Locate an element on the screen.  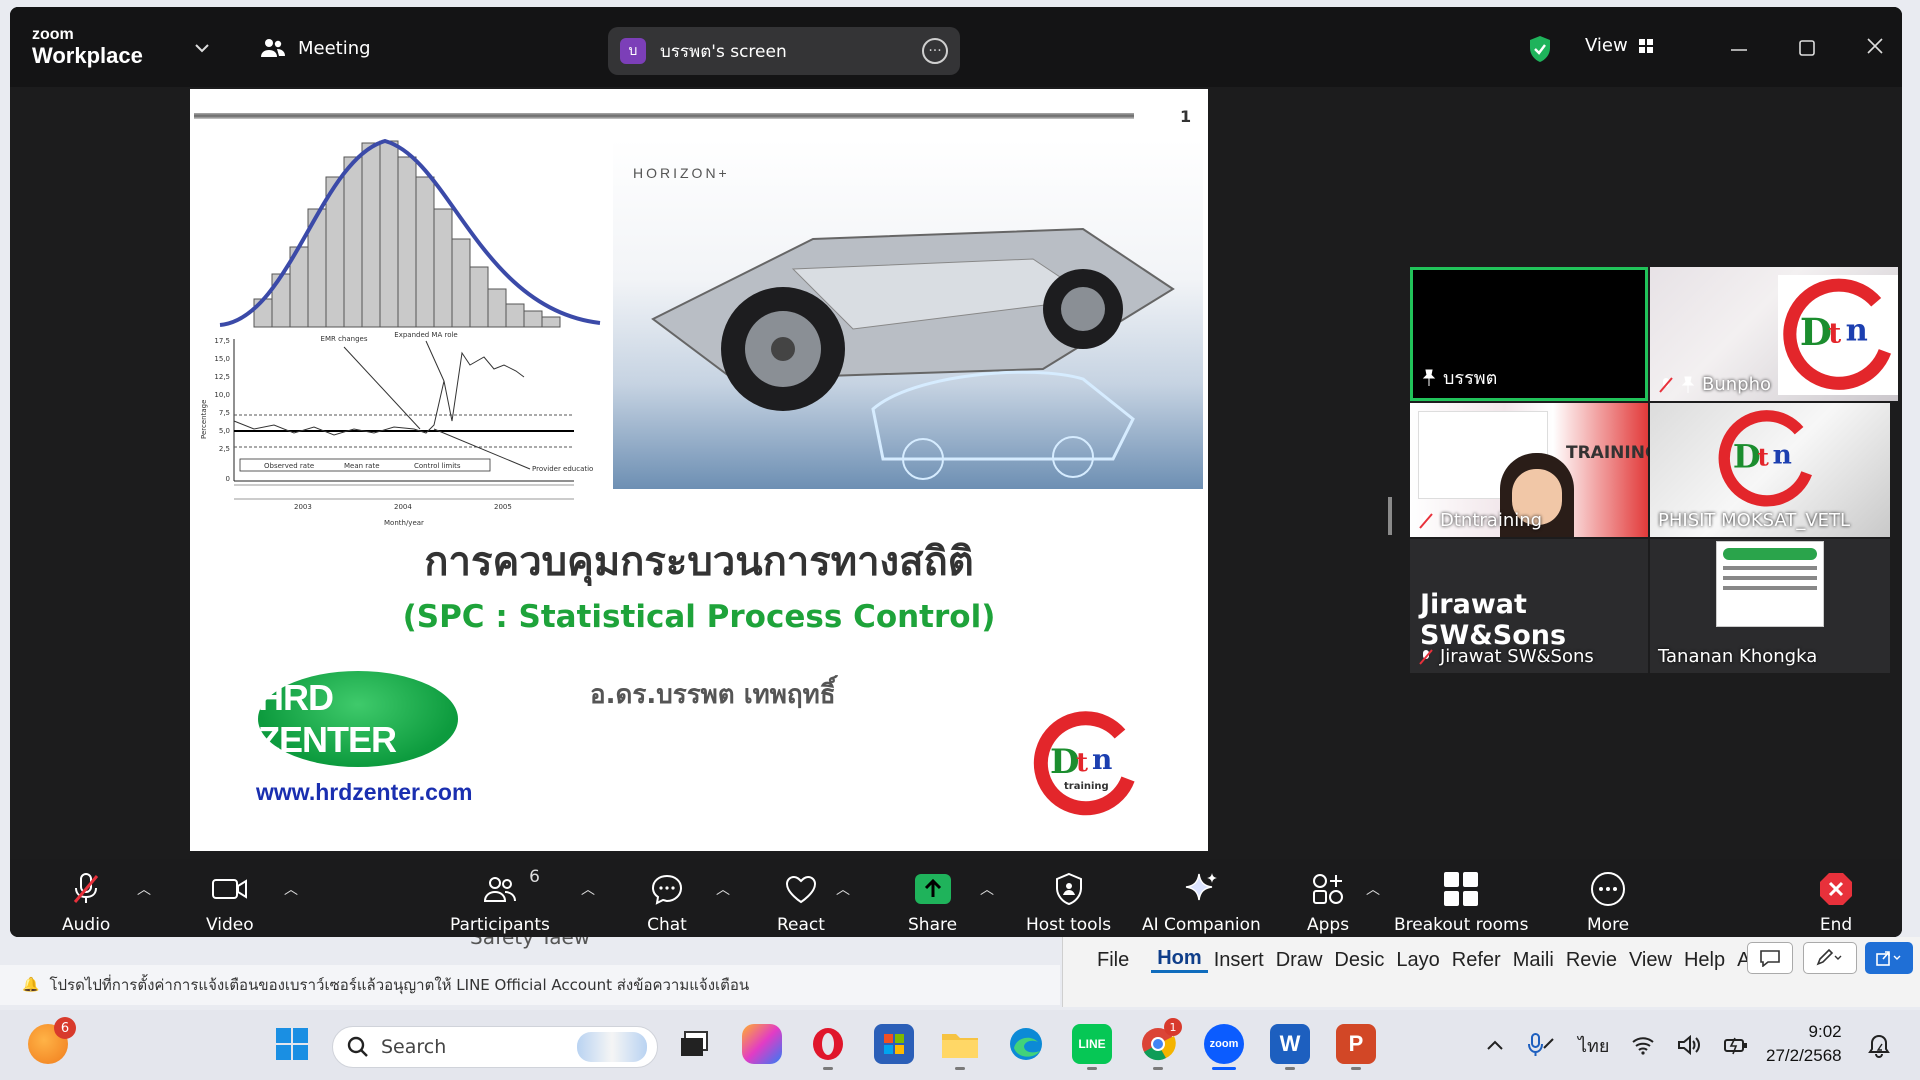
voice-typing-icon is located at coordinates (1541, 1045).